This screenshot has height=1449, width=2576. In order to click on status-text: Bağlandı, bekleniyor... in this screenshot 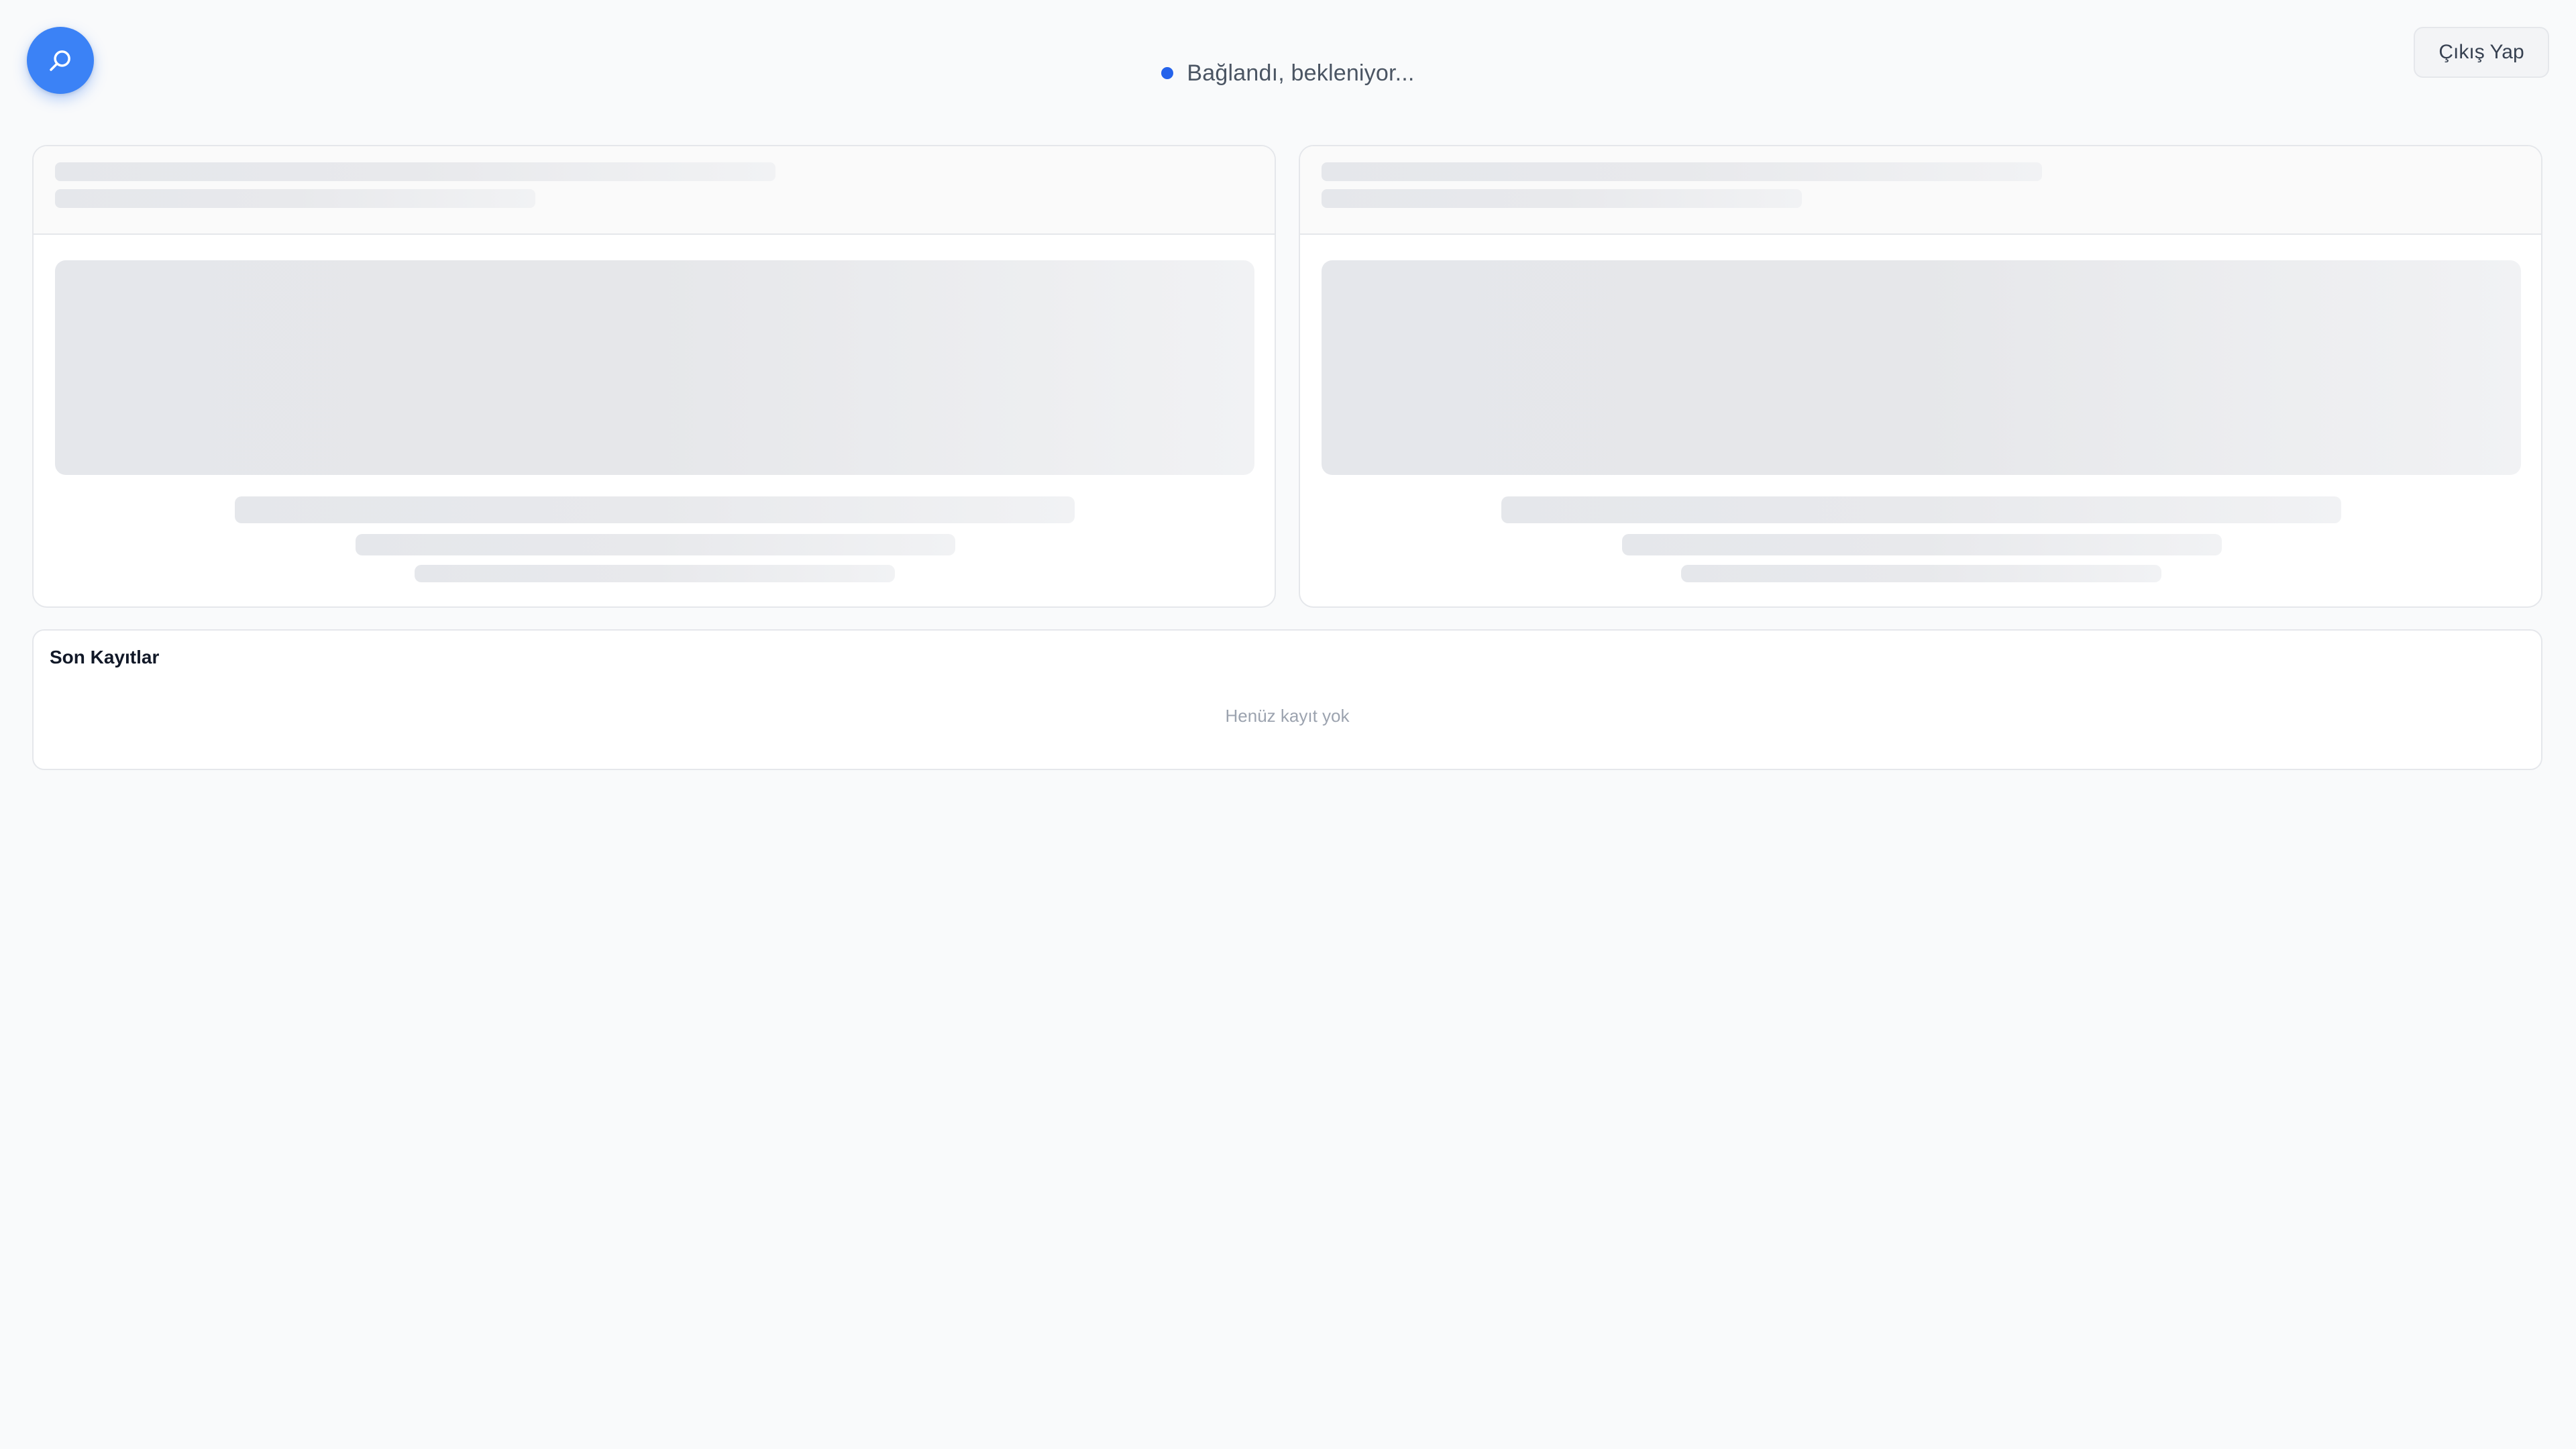, I will do `click(1301, 73)`.